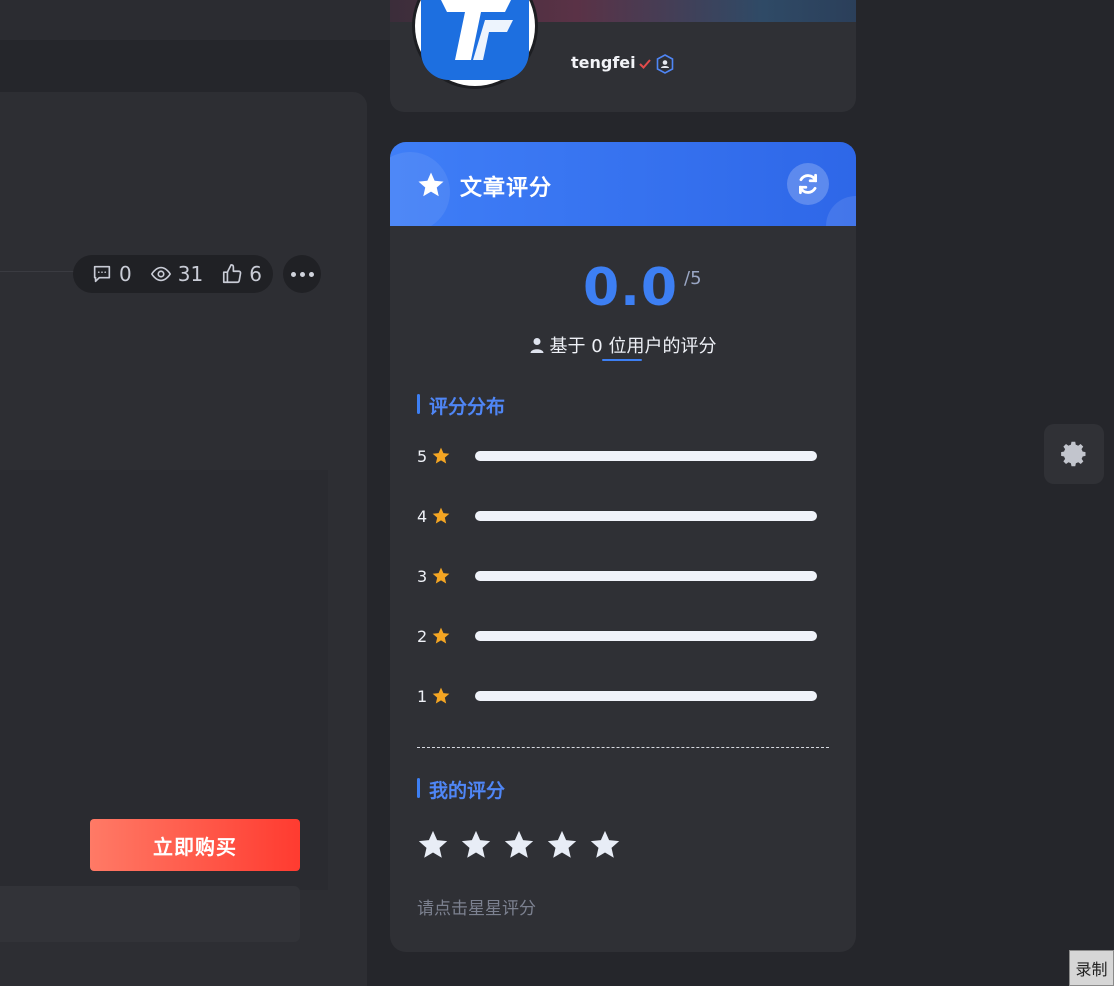  Describe the element at coordinates (160, 274) in the screenshot. I see `eye-icon` at that location.